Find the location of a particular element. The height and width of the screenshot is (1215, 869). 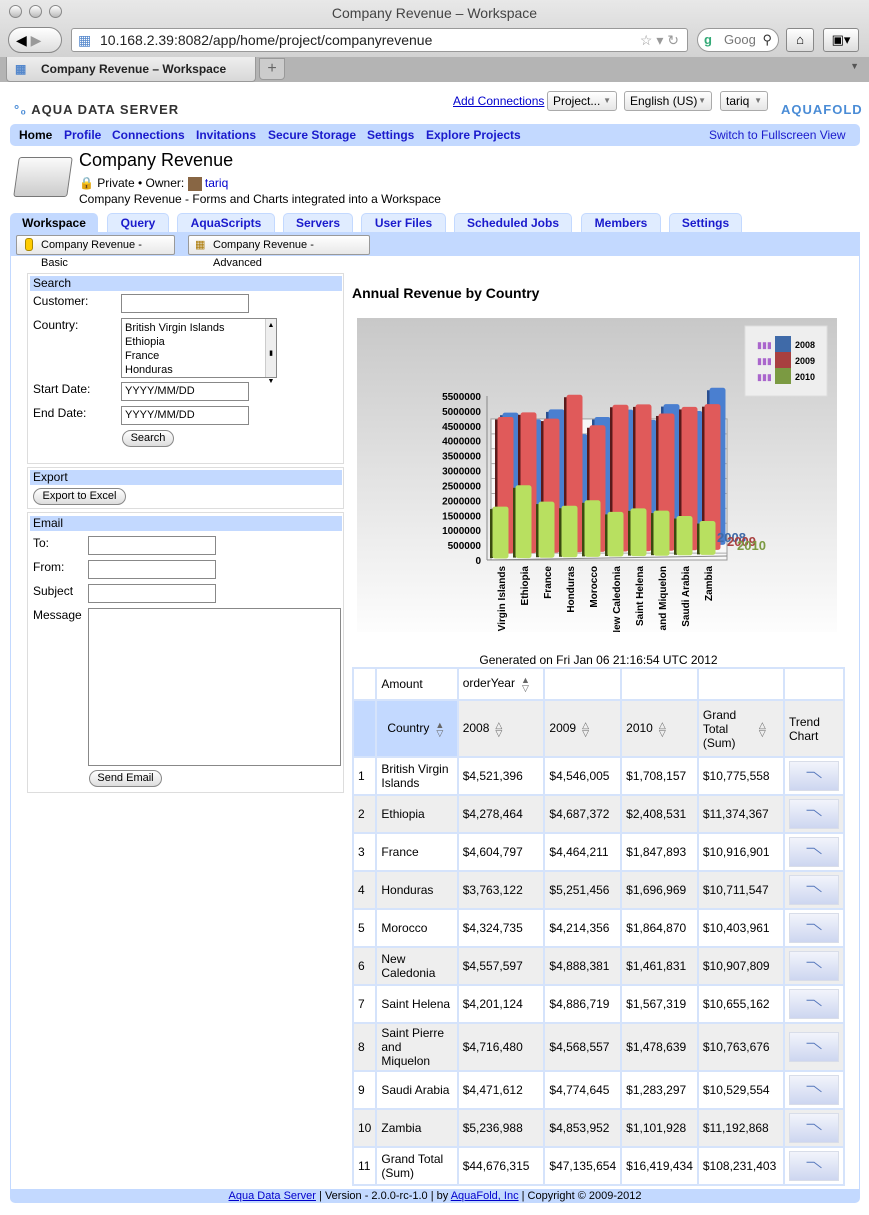

product-link: Aqua Data Server is located at coordinates (272, 1196).